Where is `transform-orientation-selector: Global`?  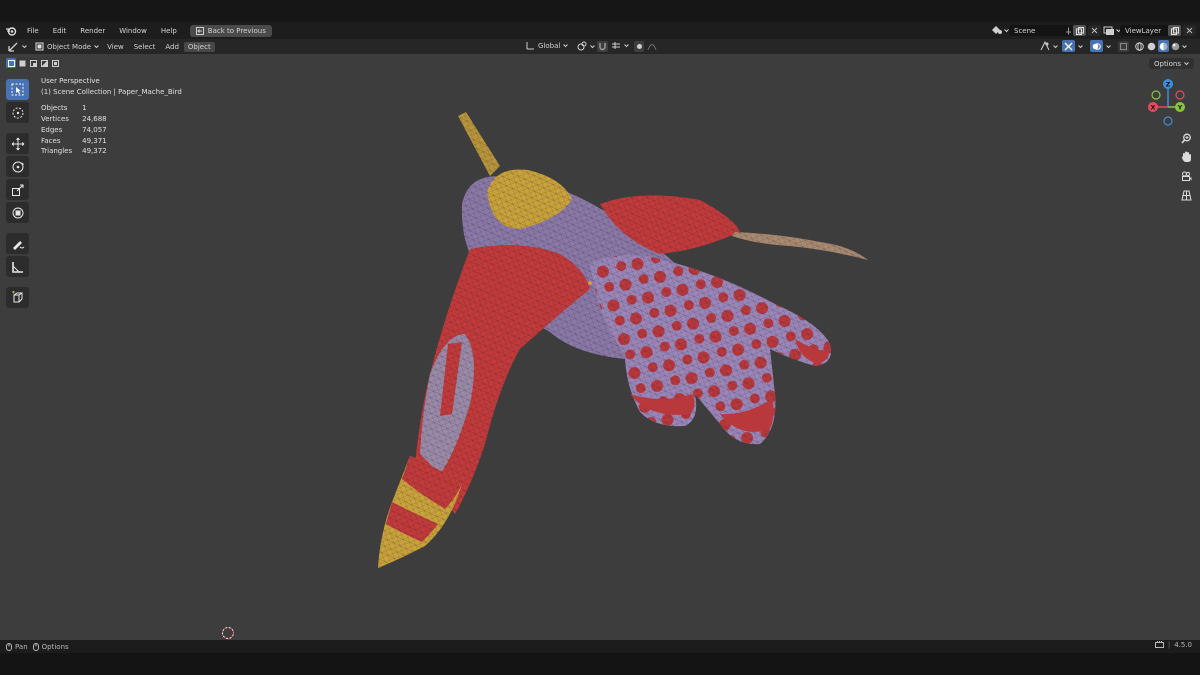
transform-orientation-selector: Global is located at coordinates (547, 45).